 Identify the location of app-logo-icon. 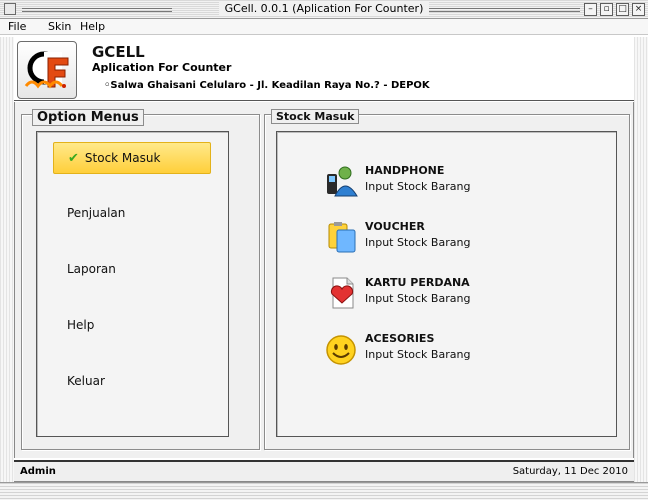
(47, 70).